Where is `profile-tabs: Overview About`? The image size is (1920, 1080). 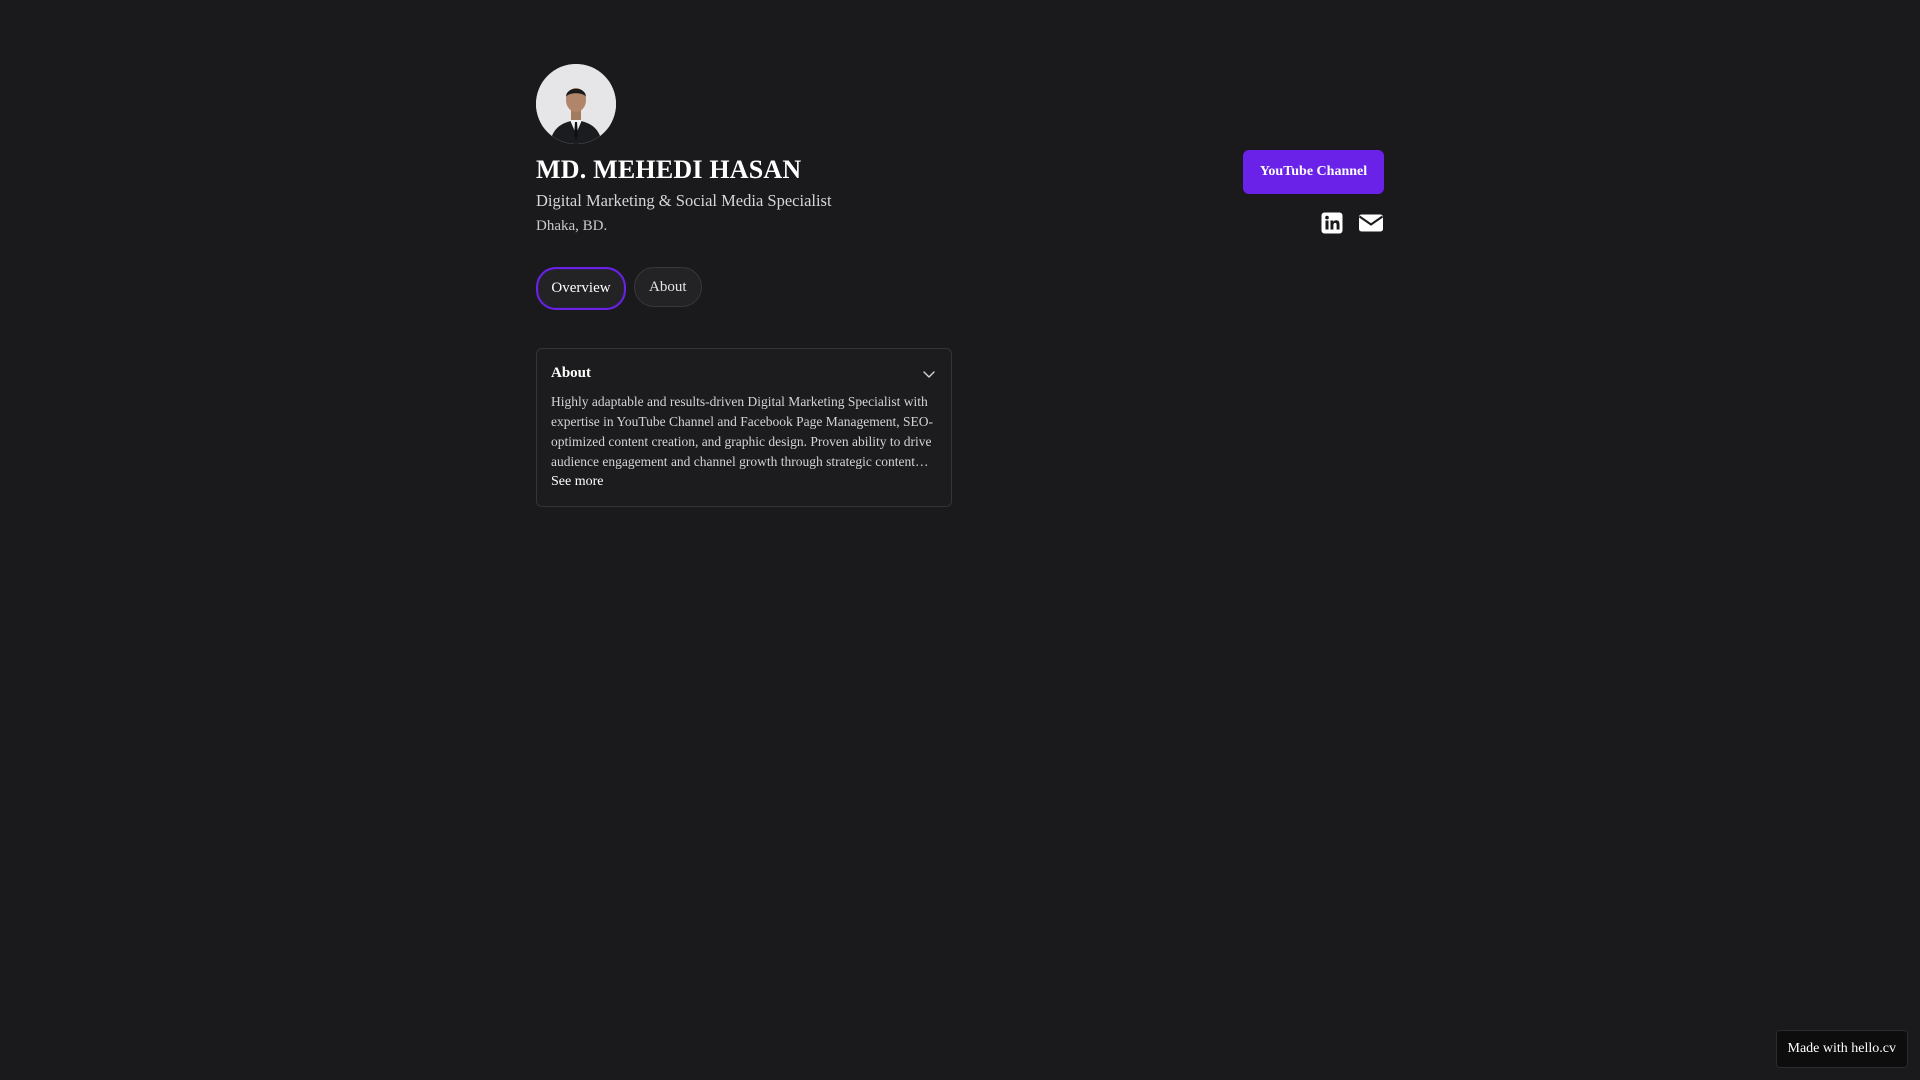 profile-tabs: Overview About is located at coordinates (960, 288).